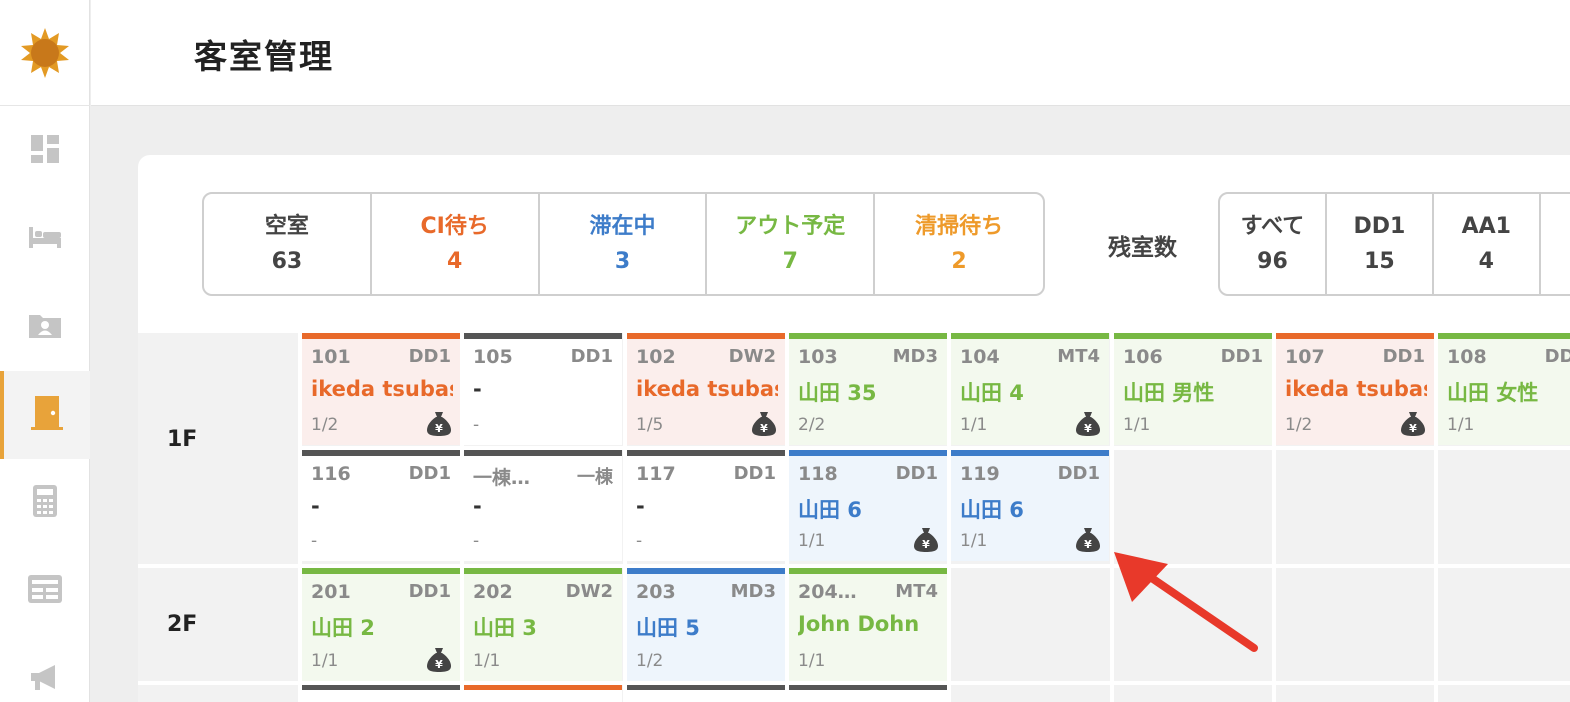  I want to click on door-icon, so click(47, 415).